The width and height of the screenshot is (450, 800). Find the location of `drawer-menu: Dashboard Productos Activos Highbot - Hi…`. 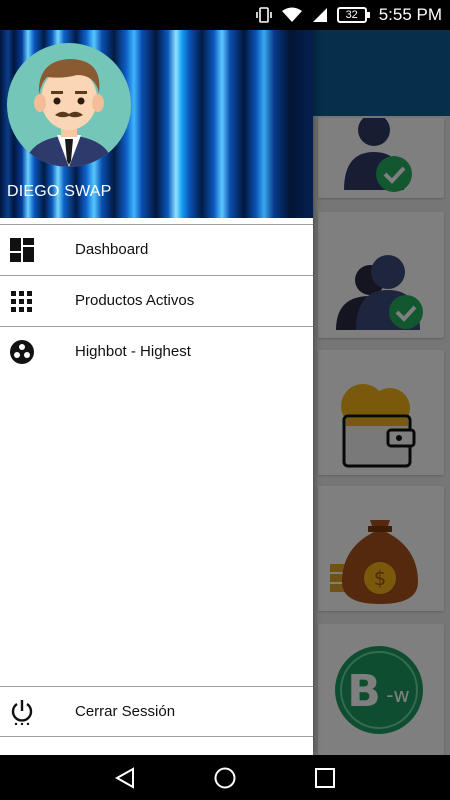

drawer-menu: Dashboard Productos Activos Highbot - Hi… is located at coordinates (156, 300).